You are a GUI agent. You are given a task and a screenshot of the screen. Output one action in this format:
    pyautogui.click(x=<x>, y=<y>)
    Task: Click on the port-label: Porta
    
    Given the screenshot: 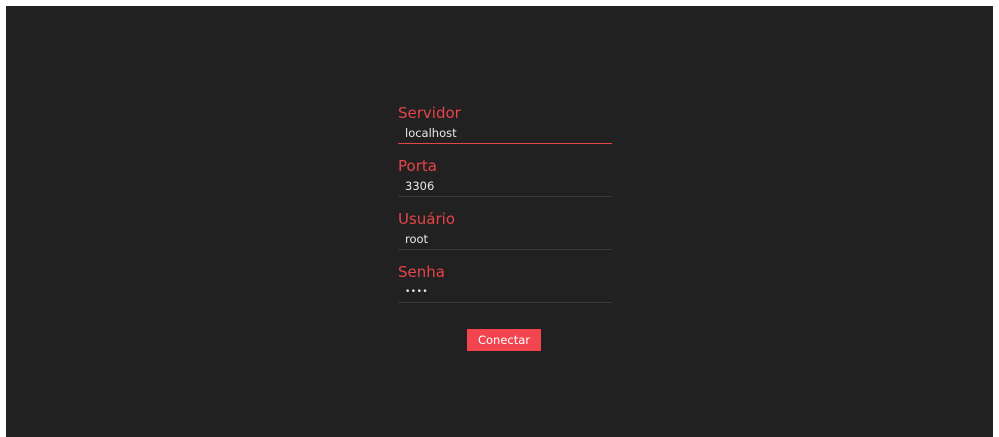 What is the action you would take?
    pyautogui.click(x=417, y=166)
    